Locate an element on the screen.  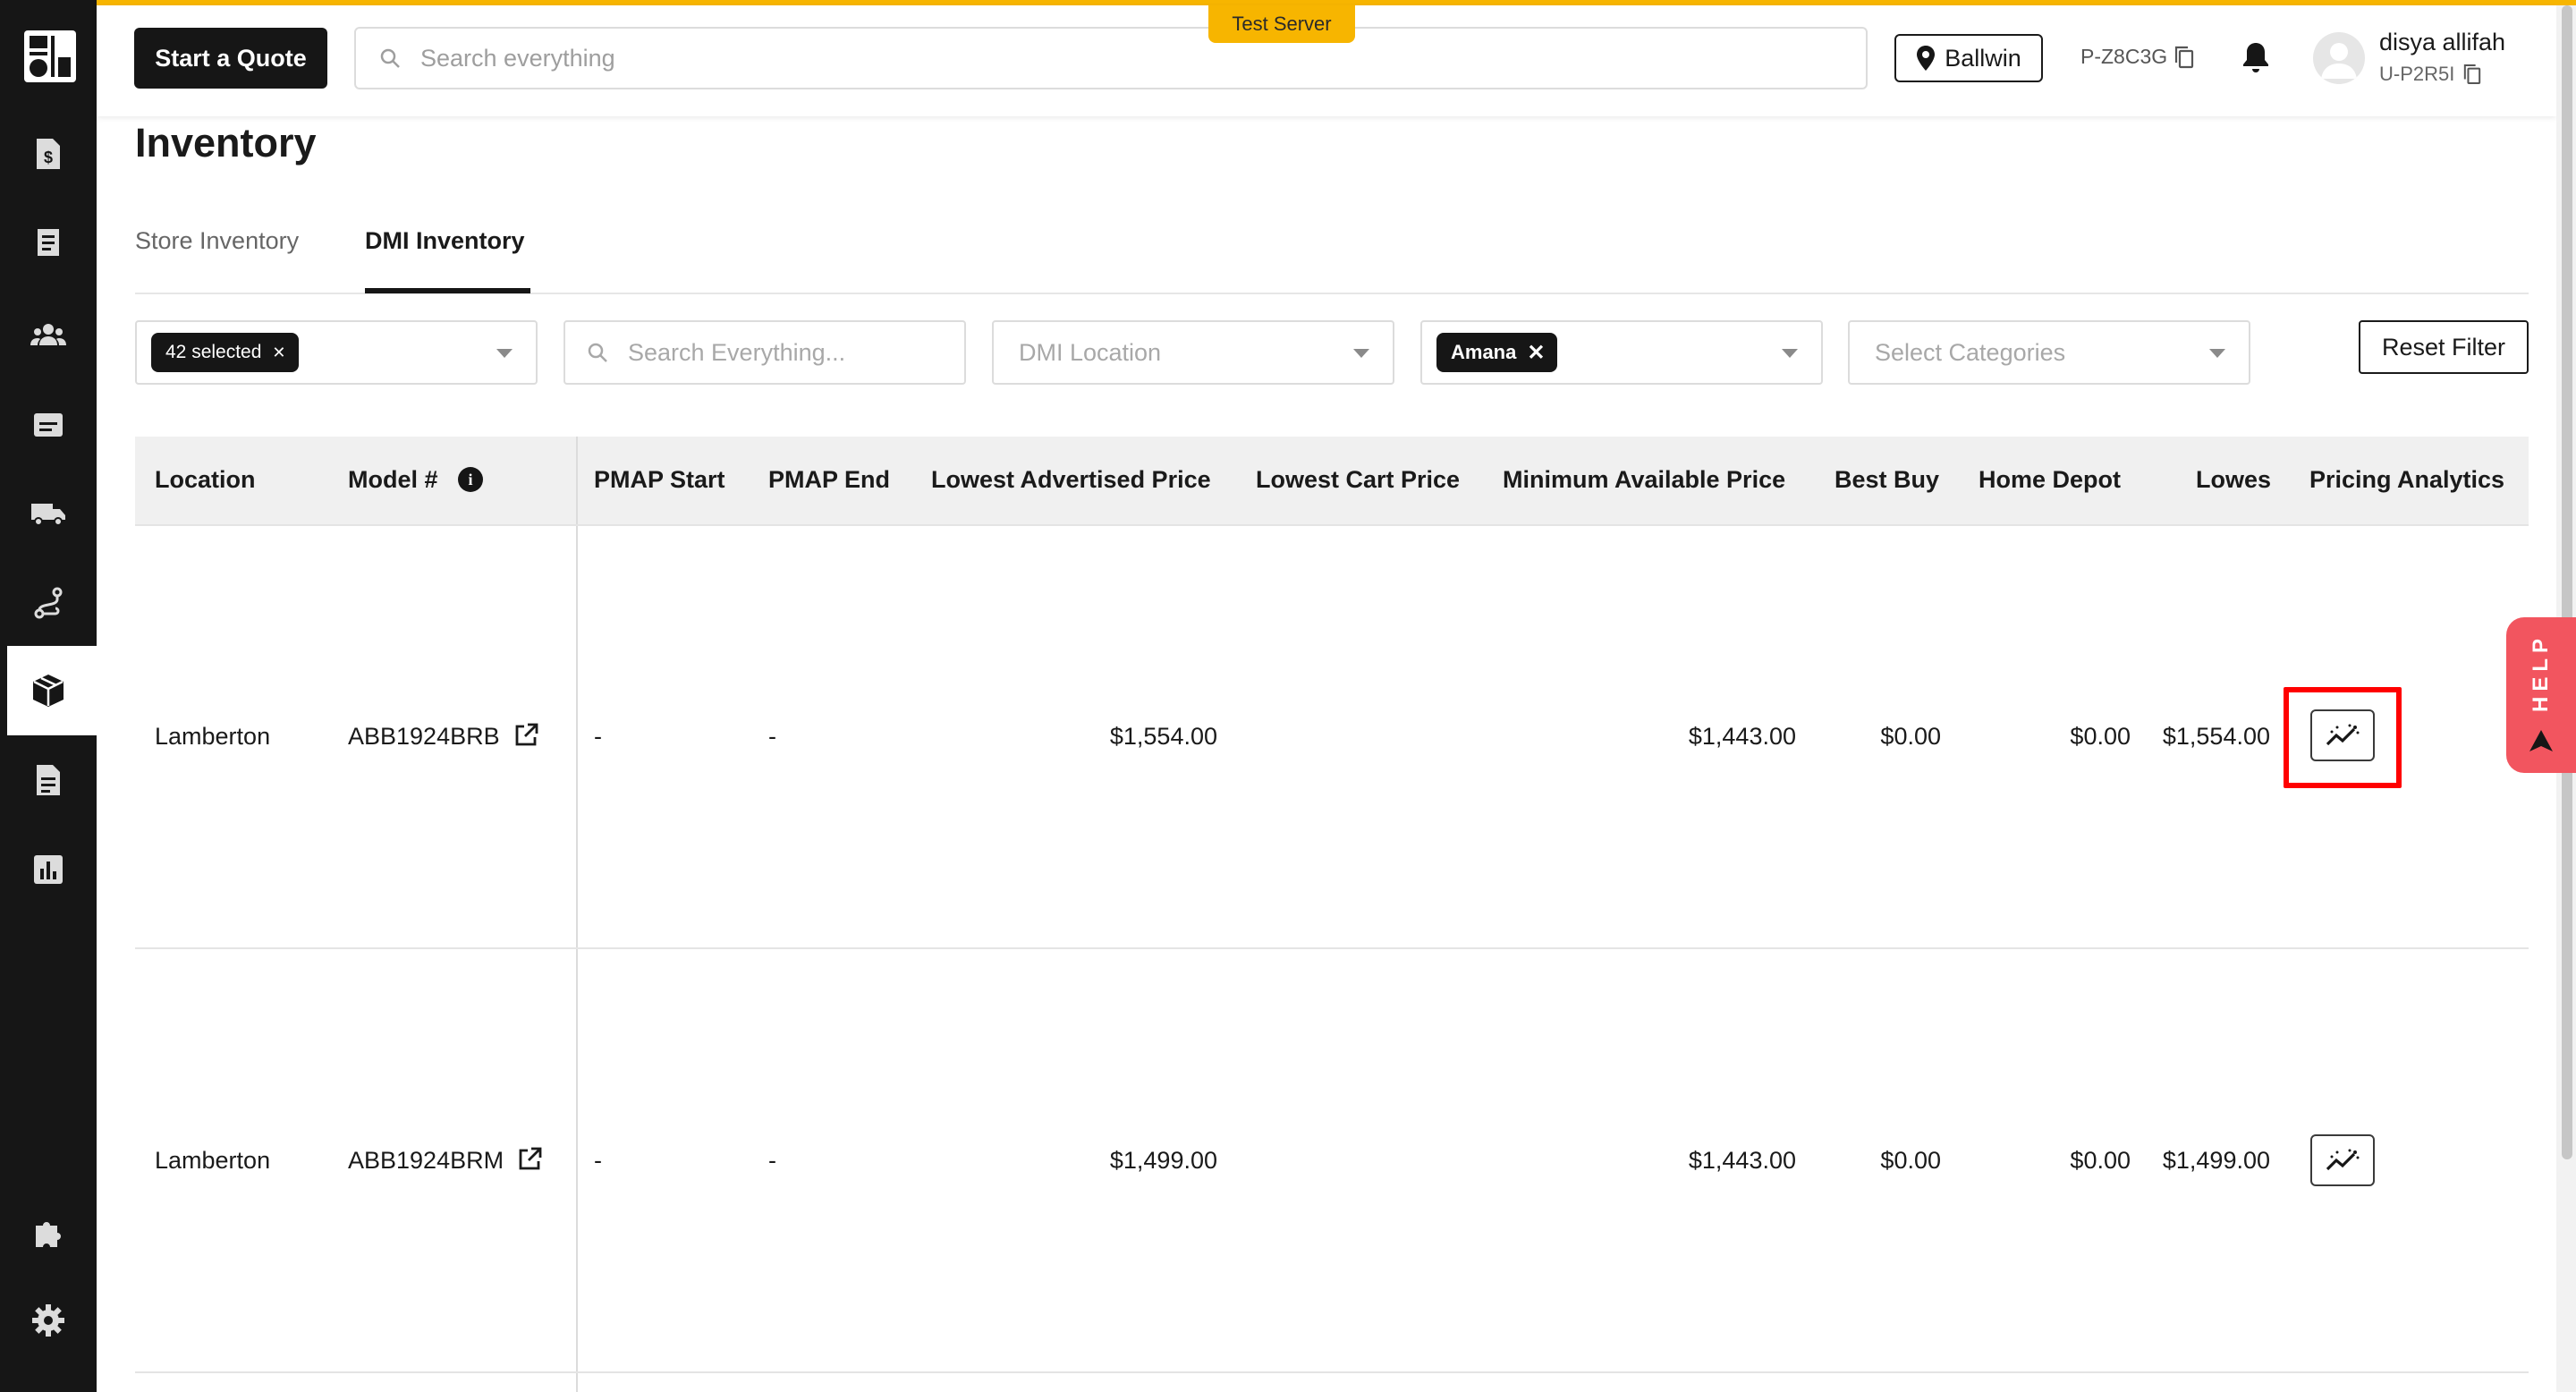
sidebar: $ is located at coordinates (48, 696).